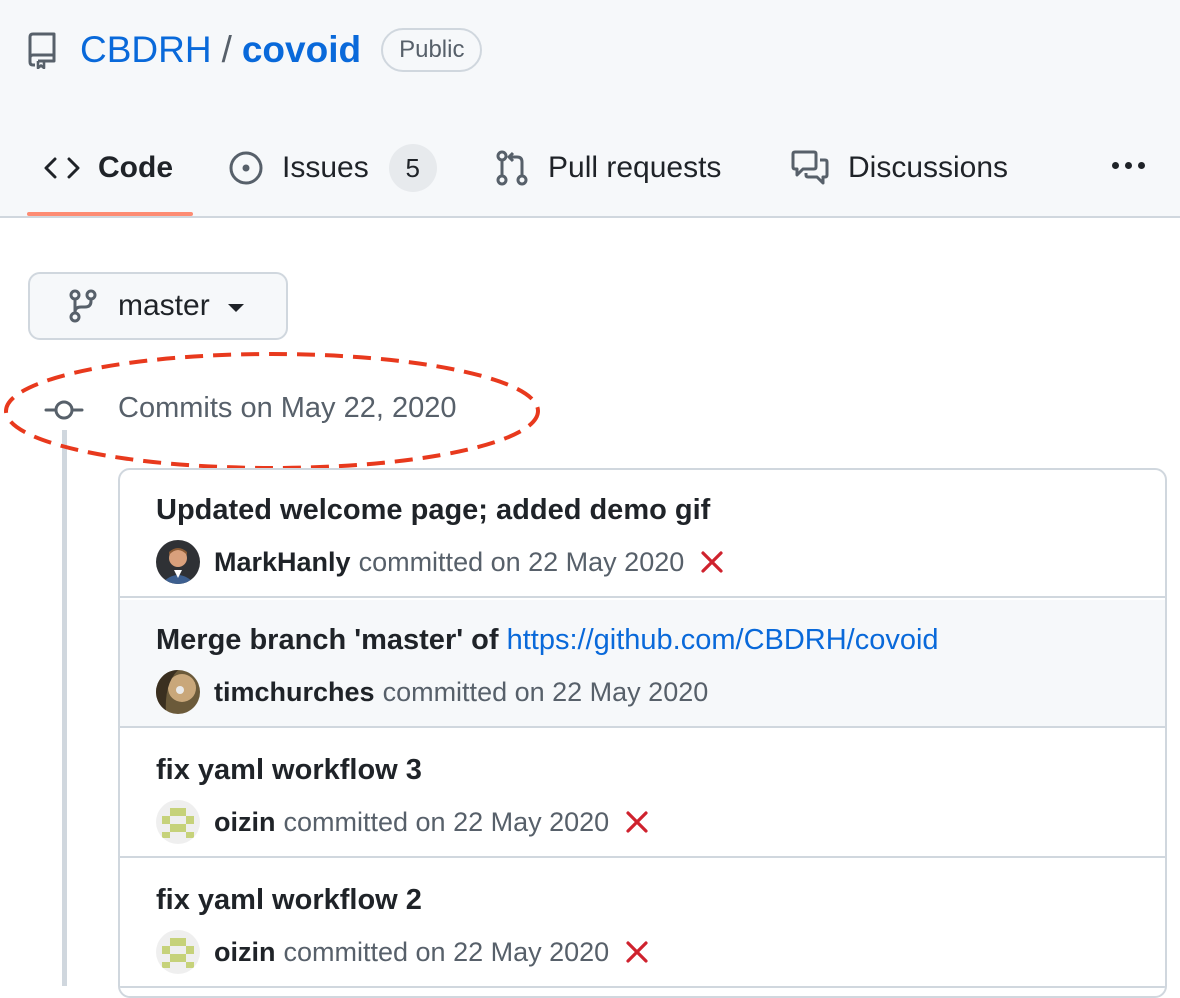  Describe the element at coordinates (64, 410) in the screenshot. I see `git-commit-icon` at that location.